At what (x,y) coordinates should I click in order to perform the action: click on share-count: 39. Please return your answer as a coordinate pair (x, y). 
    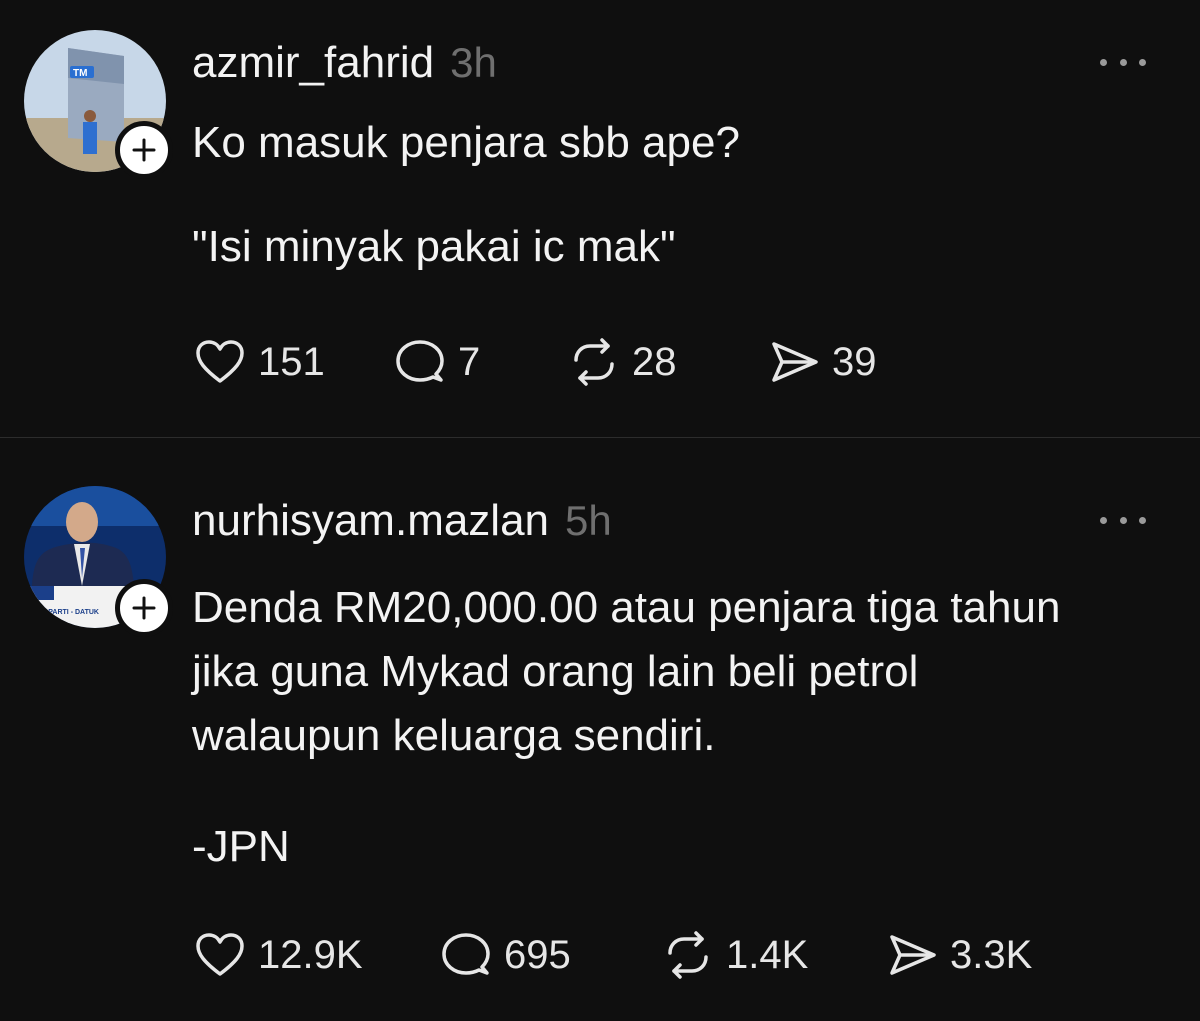
    Looking at the image, I should click on (854, 361).